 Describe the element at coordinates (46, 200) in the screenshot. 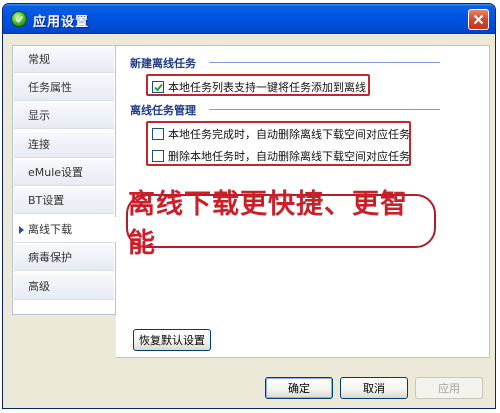

I see `nav-item-label: BT设置` at that location.